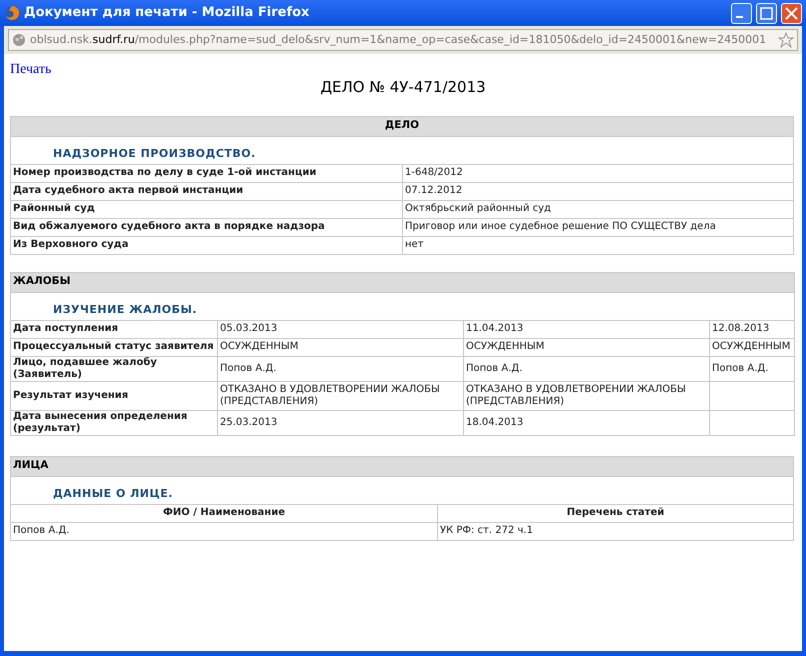 This screenshot has height=656, width=806. I want to click on column-header: Перечень статей, so click(615, 512).